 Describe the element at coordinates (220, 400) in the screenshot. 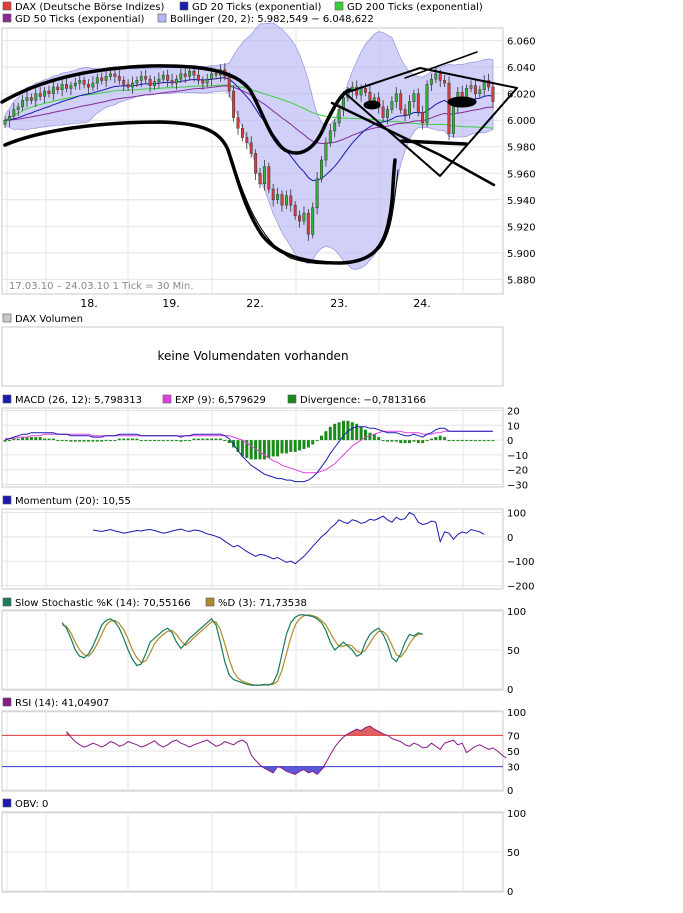

I see `legend-label-exp: EXP (9): 6,579629` at that location.